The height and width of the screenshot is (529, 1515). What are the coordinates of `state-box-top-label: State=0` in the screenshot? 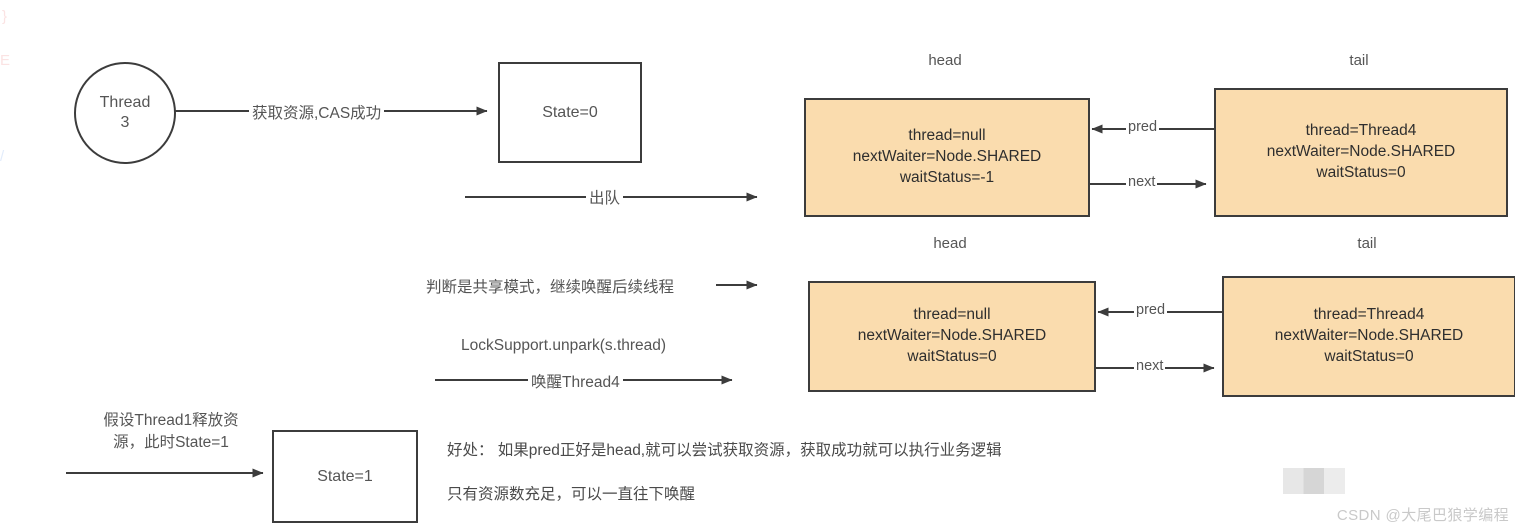 It's located at (570, 112).